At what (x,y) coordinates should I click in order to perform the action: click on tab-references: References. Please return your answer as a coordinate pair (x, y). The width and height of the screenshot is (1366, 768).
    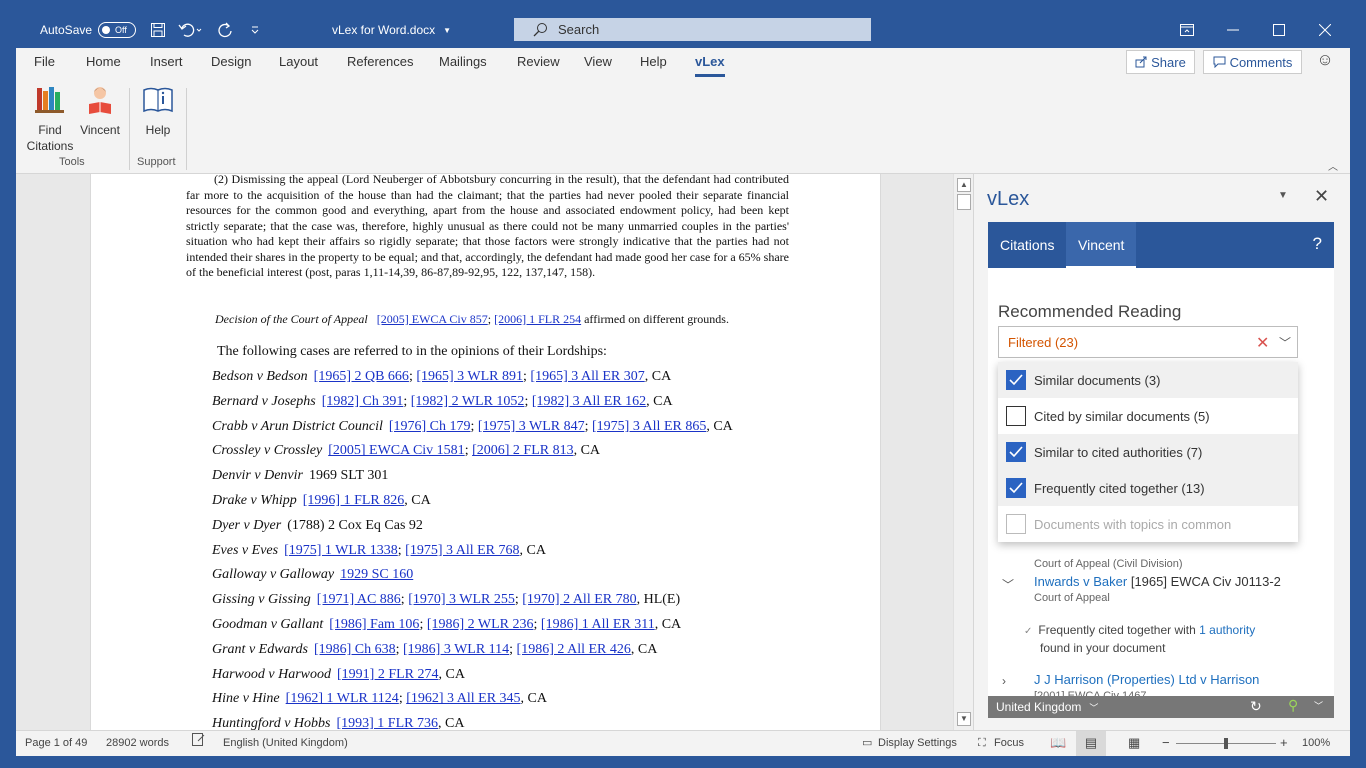
    Looking at the image, I should click on (380, 65).